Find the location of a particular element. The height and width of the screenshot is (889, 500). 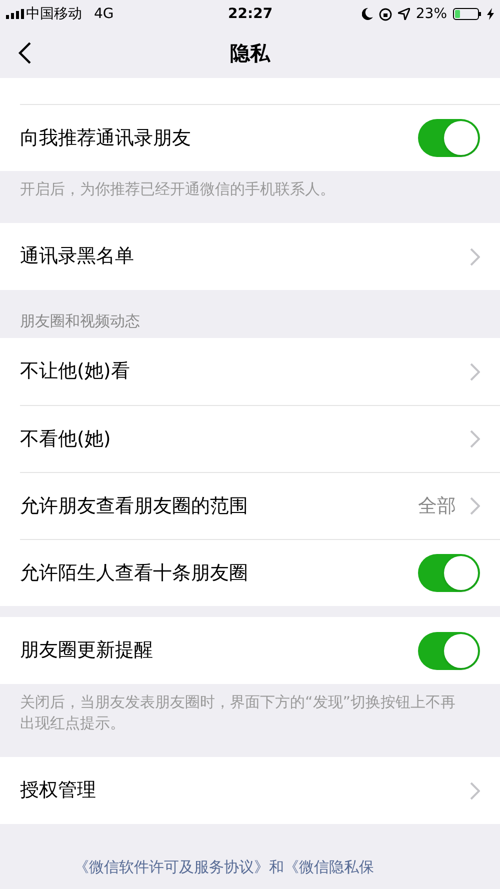

section-header: 朋友圈和视频动态 is located at coordinates (80, 321).